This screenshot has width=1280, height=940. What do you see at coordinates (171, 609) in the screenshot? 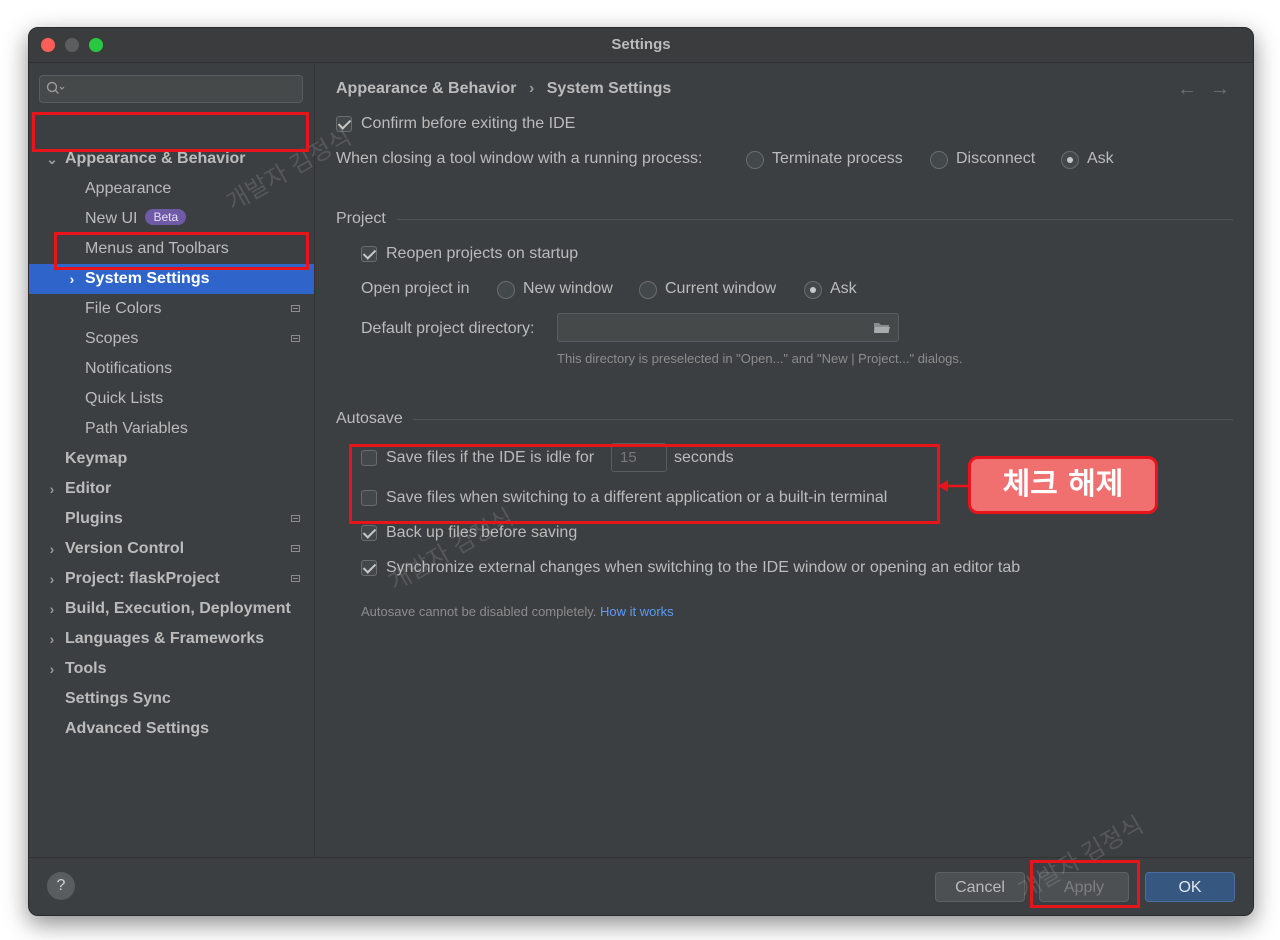
I see `sidebar-item-build: › Build, Execution, Deployment` at bounding box center [171, 609].